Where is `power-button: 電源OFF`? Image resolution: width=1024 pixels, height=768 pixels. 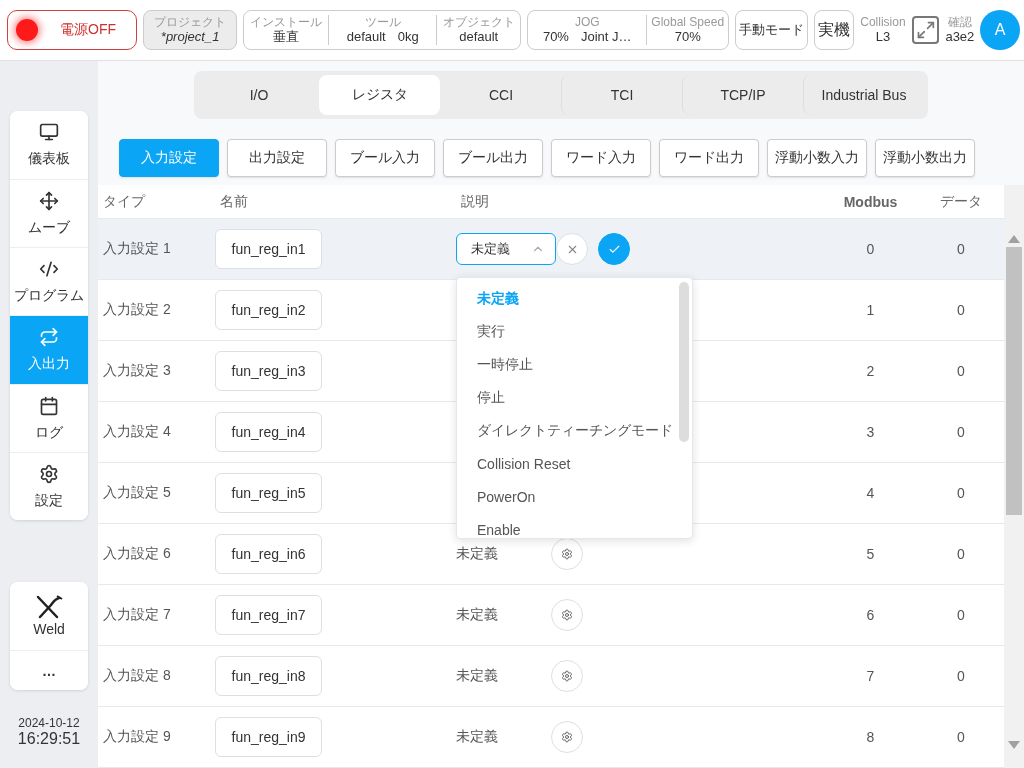
power-button: 電源OFF is located at coordinates (72, 30).